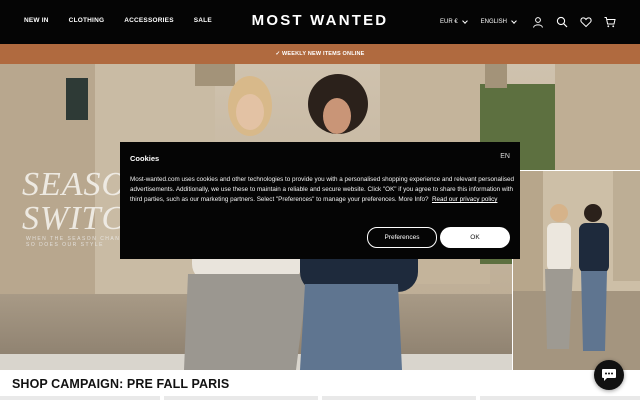 This screenshot has height=400, width=640. What do you see at coordinates (562, 22) in the screenshot?
I see `search-icon` at bounding box center [562, 22].